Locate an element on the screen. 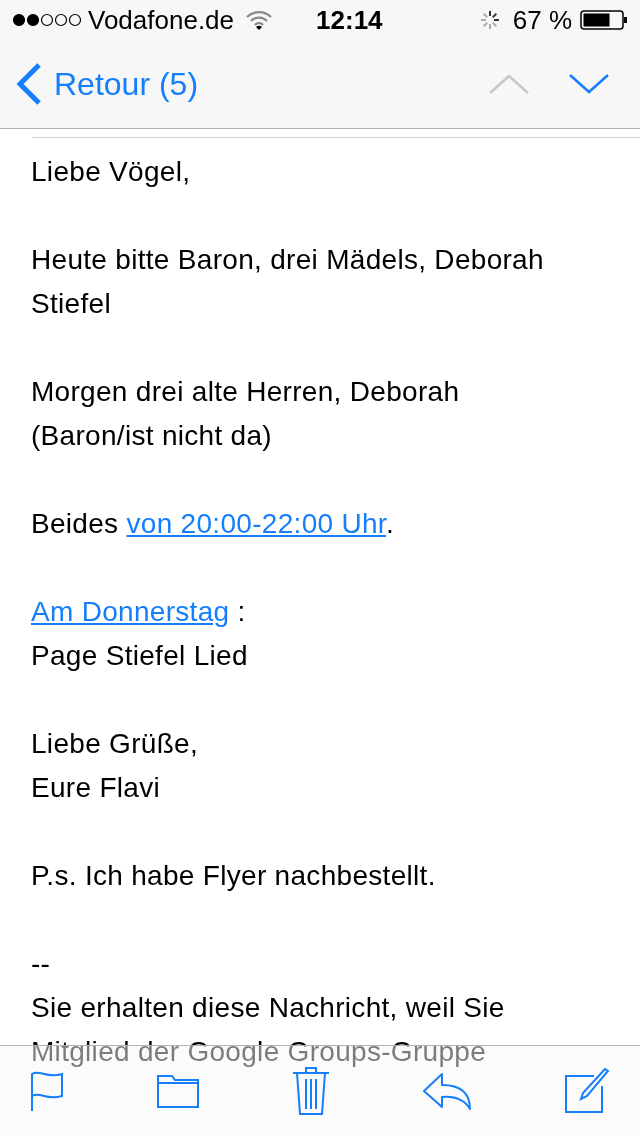  carrier-name: Vodafone.de is located at coordinates (161, 20).